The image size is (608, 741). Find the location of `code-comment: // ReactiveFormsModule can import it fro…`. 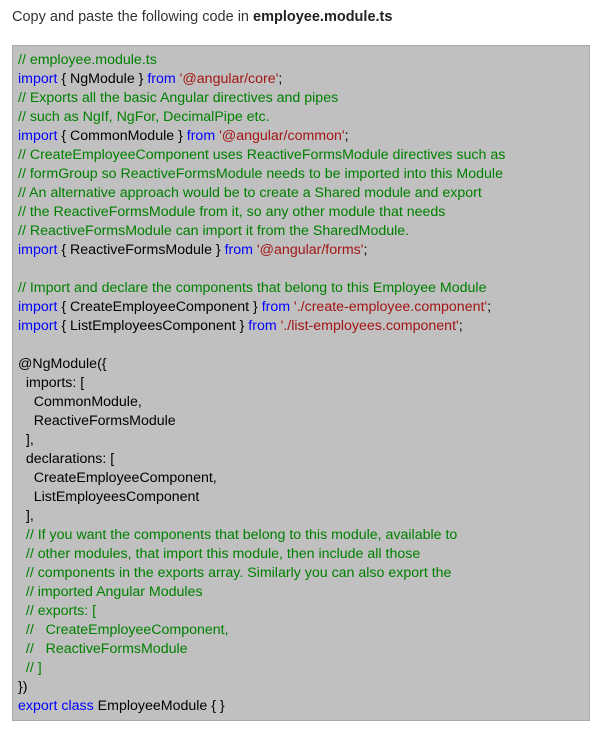

code-comment: // ReactiveFormsModule can import it fro… is located at coordinates (214, 231).